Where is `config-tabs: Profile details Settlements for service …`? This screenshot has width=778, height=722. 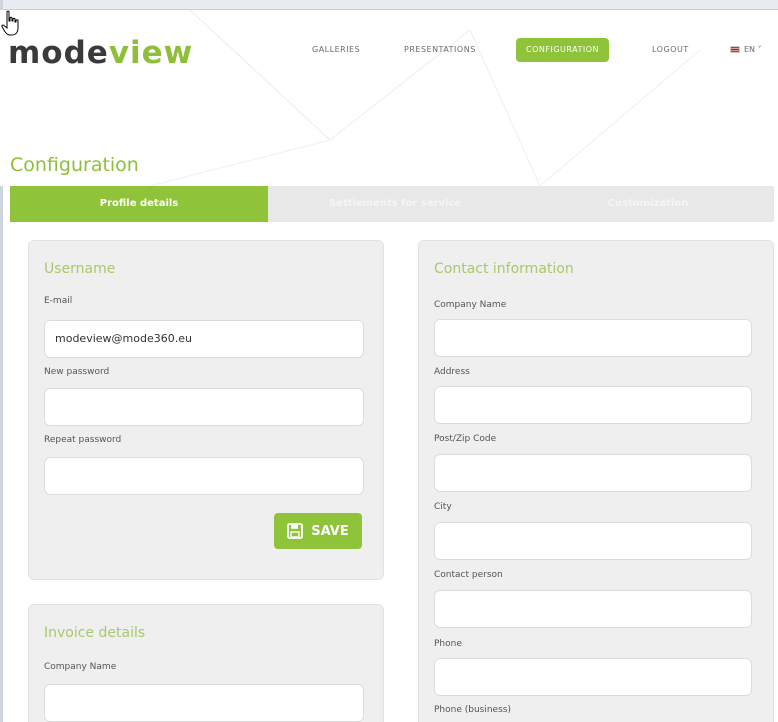 config-tabs: Profile details Settlements for service … is located at coordinates (392, 204).